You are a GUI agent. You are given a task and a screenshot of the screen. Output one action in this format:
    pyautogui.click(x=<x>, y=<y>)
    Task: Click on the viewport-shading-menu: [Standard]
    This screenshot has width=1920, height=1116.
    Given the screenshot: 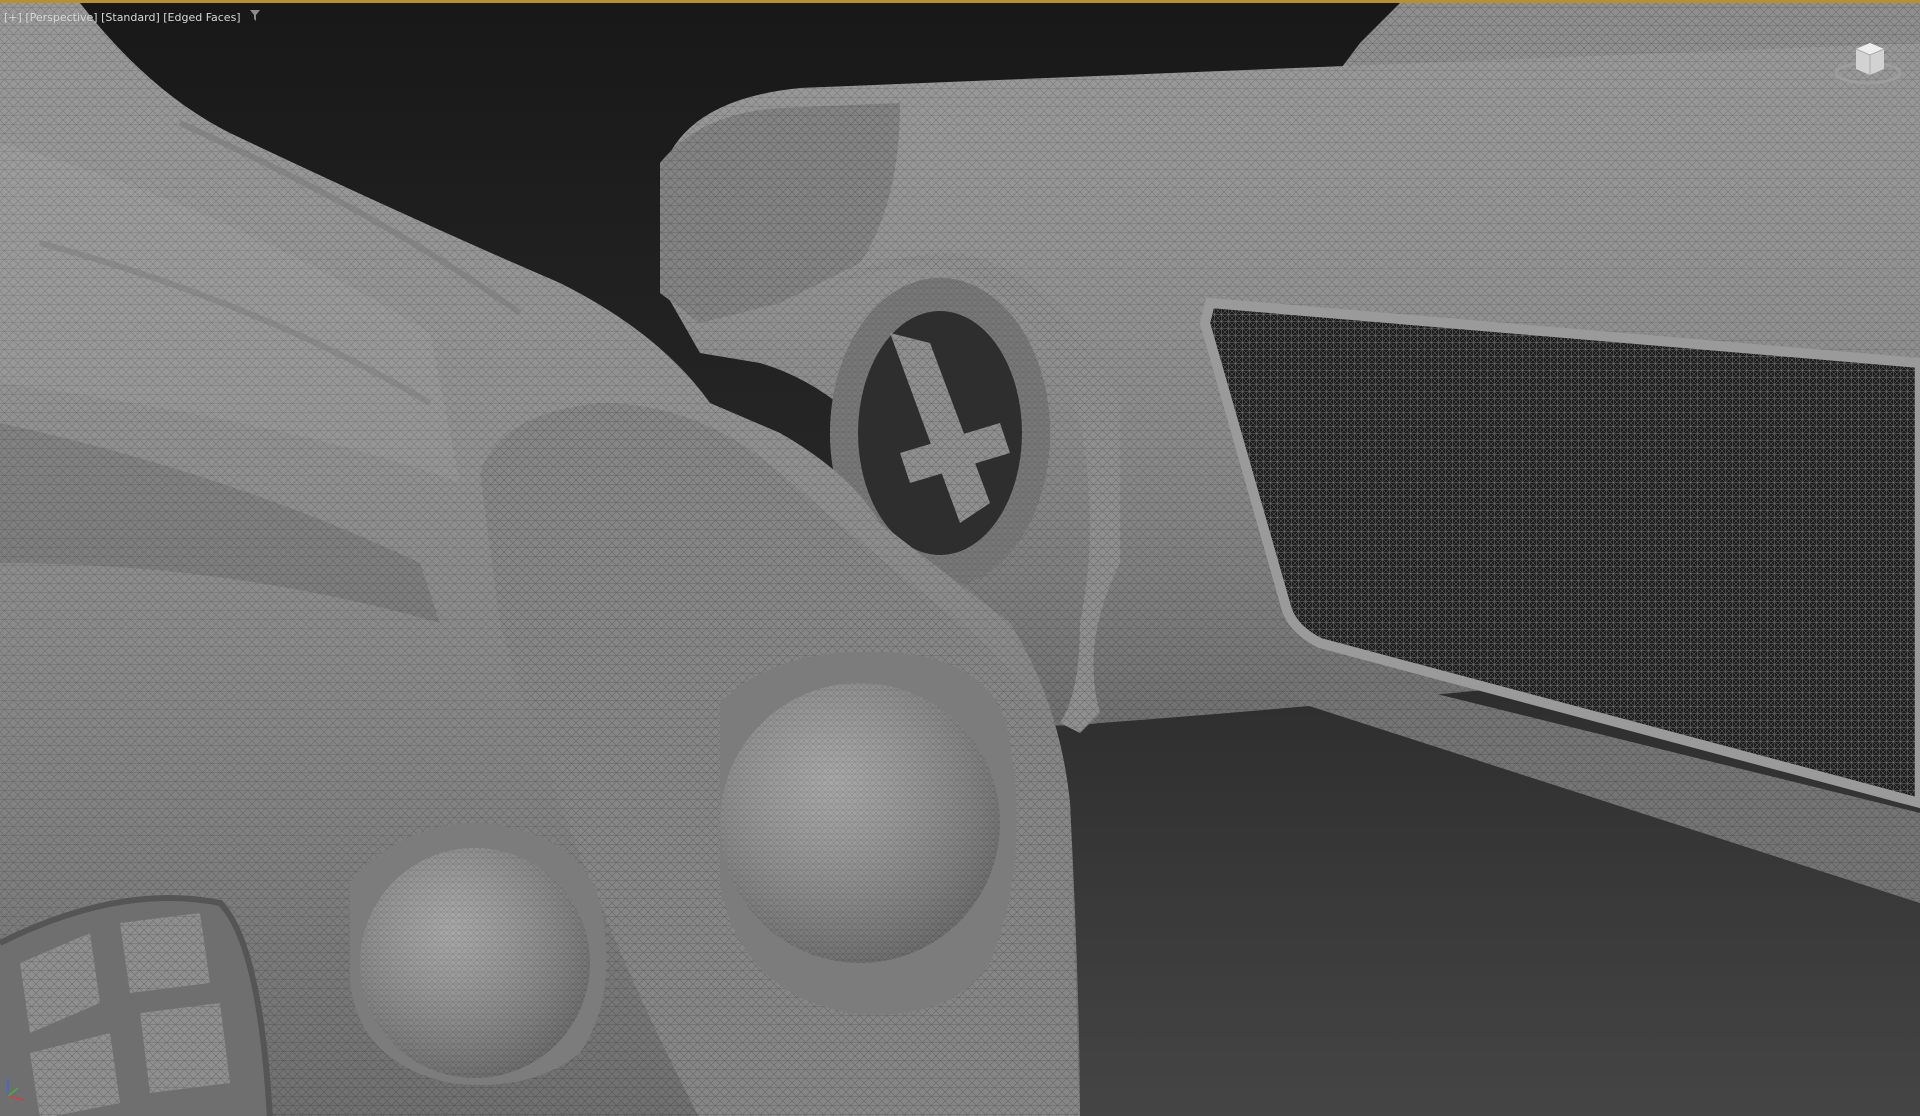 What is the action you would take?
    pyautogui.click(x=130, y=17)
    